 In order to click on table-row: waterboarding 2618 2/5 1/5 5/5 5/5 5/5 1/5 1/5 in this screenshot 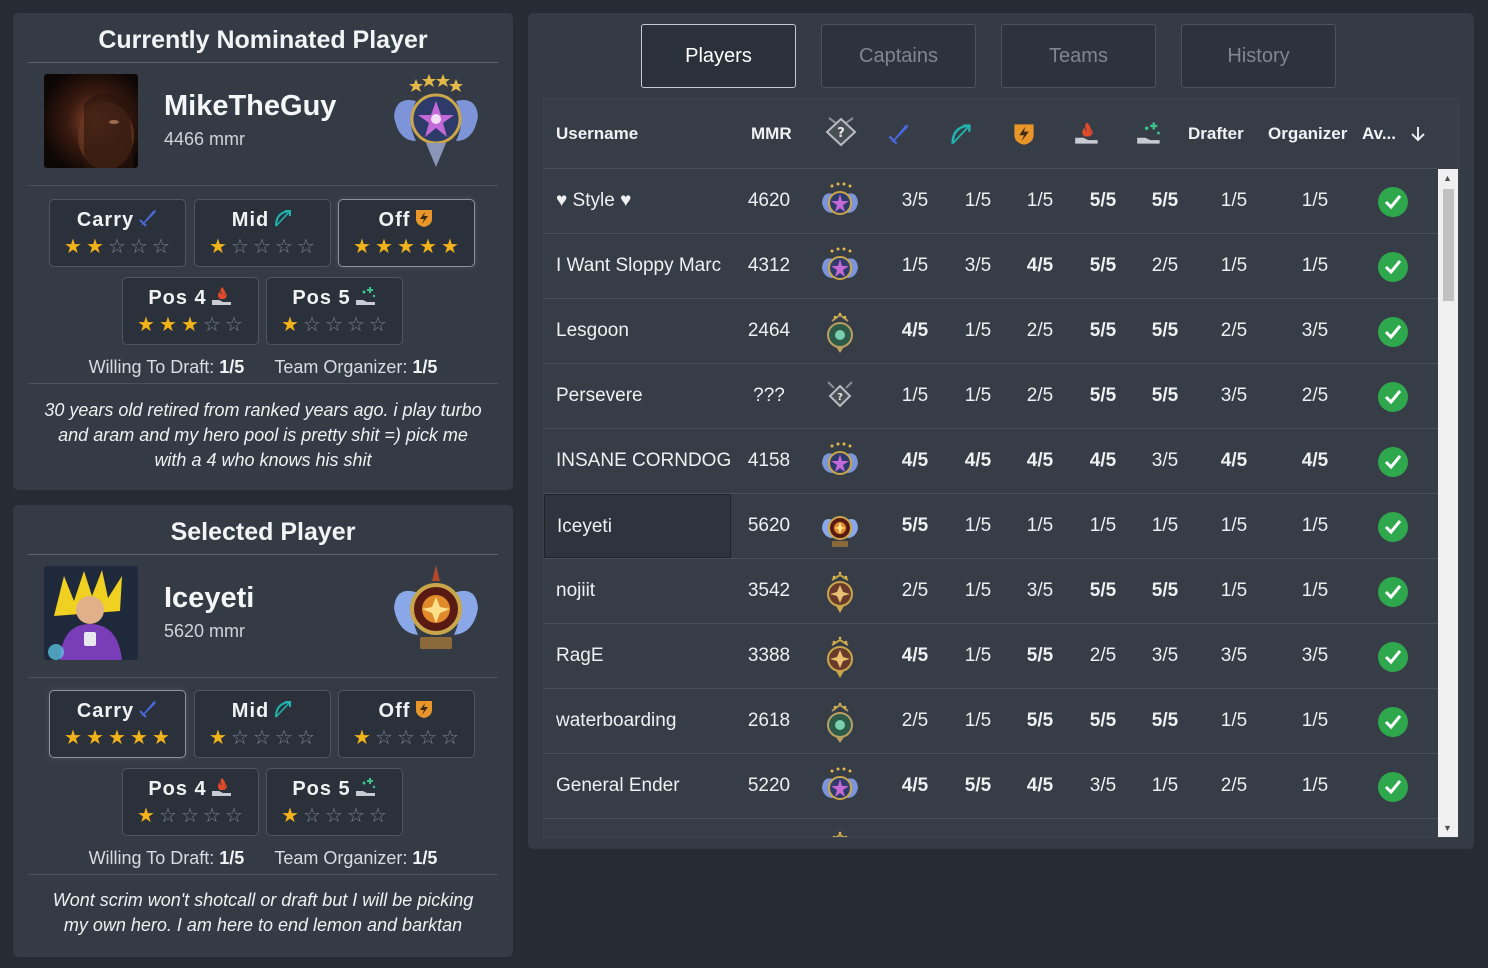, I will do `click(991, 721)`.